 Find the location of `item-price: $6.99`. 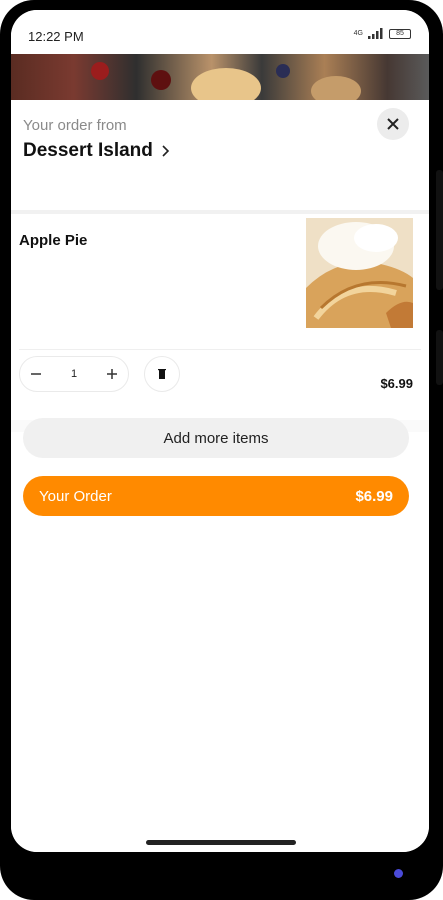

item-price: $6.99 is located at coordinates (396, 383).